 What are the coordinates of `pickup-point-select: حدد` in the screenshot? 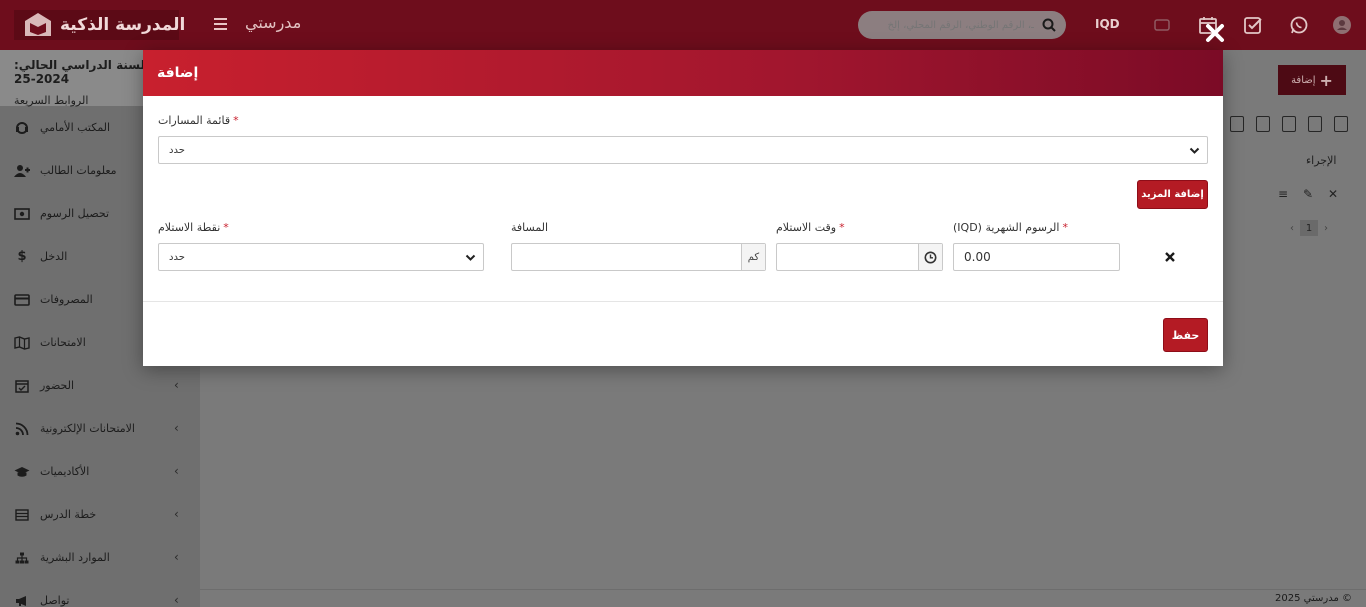 It's located at (321, 257).